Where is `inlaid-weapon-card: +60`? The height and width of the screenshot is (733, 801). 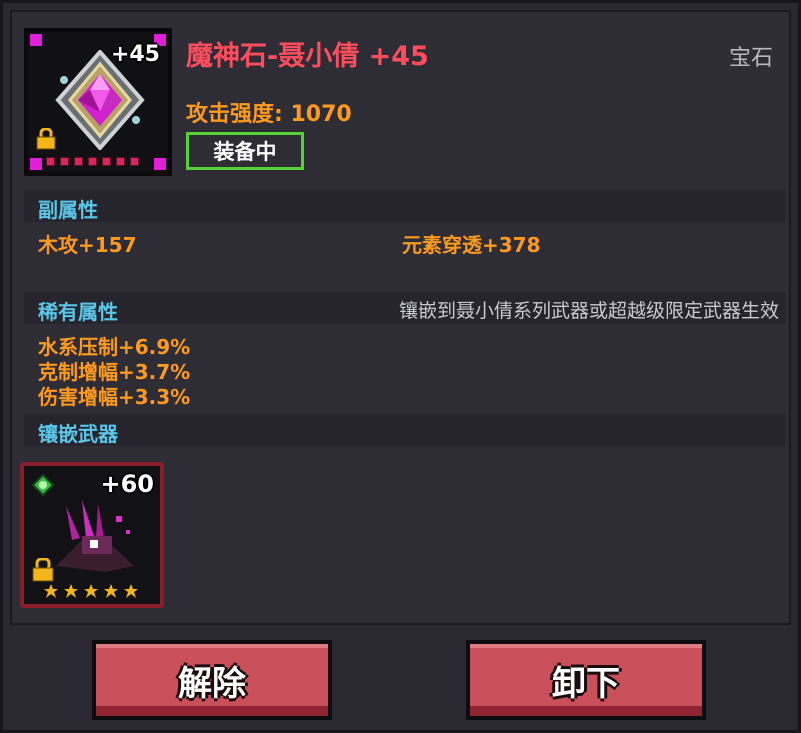
inlaid-weapon-card: +60 is located at coordinates (92, 535).